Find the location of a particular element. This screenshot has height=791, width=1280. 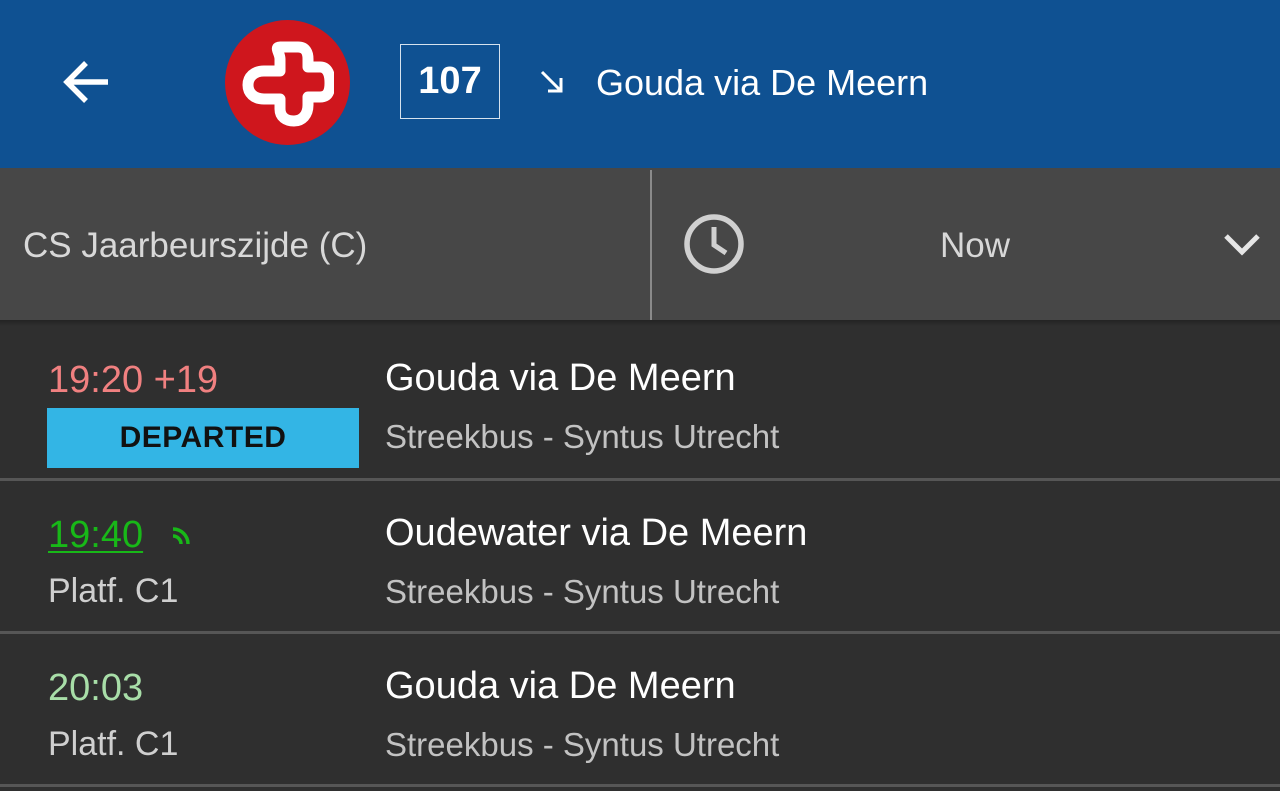

clock-icon is located at coordinates (714, 244).